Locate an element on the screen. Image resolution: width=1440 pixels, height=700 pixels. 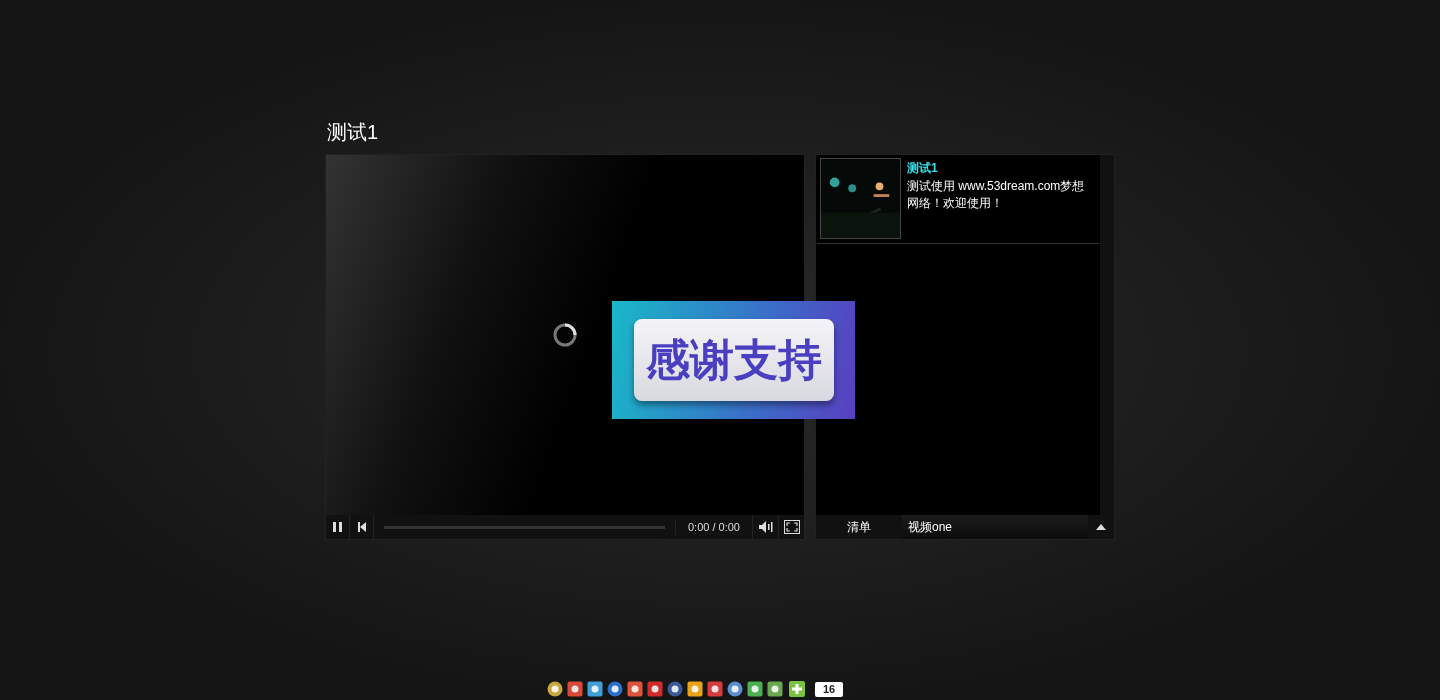
pause-icon is located at coordinates (337, 527).